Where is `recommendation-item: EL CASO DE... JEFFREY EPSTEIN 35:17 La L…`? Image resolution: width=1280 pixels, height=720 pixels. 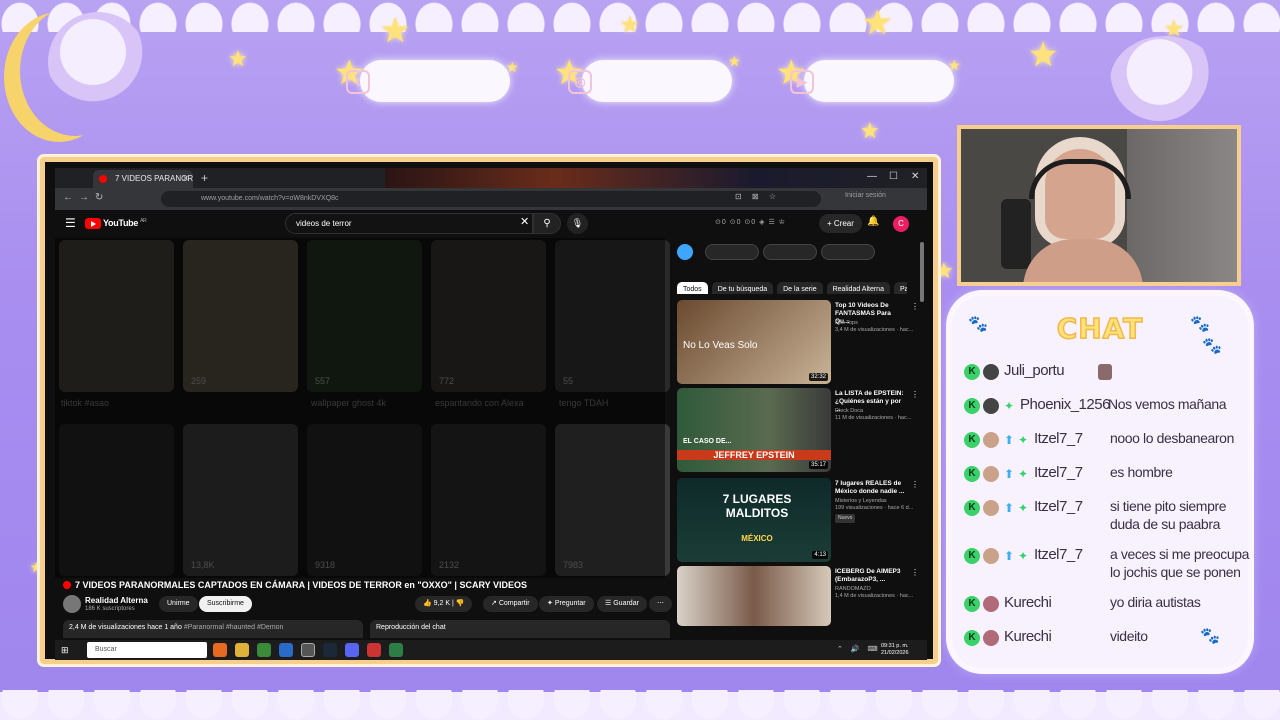
recommendation-item: EL CASO DE... JEFFREY EPSTEIN 35:17 La L… is located at coordinates (798, 430).